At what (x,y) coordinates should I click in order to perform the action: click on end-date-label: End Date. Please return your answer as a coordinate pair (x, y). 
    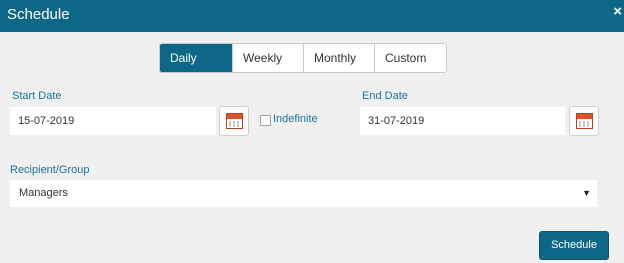
    Looking at the image, I should click on (385, 96).